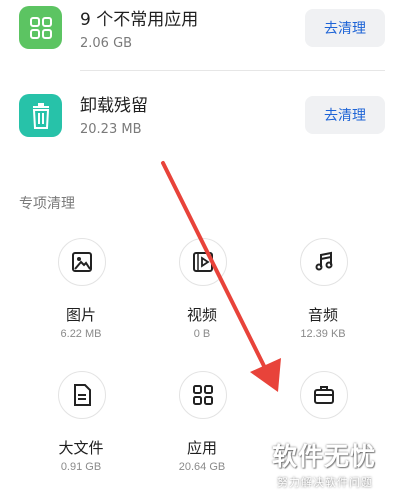  Describe the element at coordinates (114, 106) in the screenshot. I see `uninstall-residue-title: 卸载残留` at that location.